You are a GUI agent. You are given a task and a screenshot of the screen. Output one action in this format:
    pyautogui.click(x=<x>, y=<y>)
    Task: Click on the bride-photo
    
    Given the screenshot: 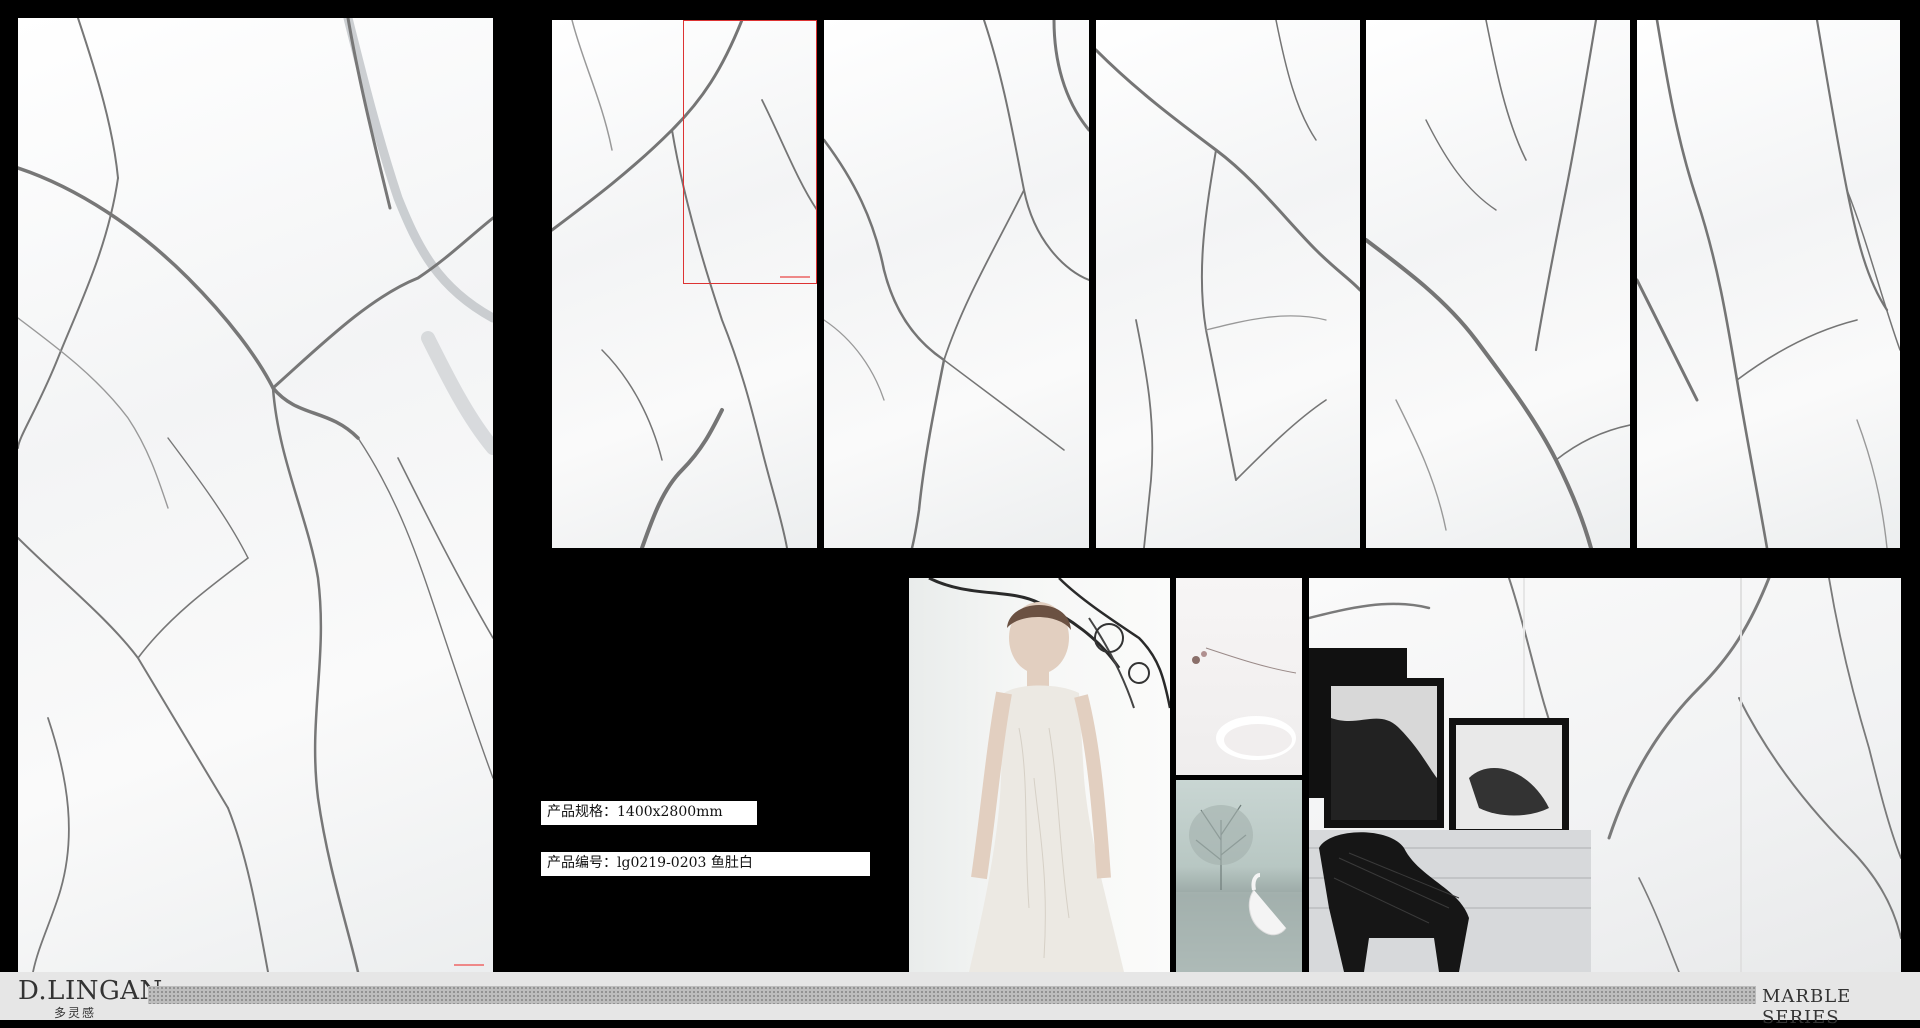 What is the action you would take?
    pyautogui.click(x=1039, y=775)
    